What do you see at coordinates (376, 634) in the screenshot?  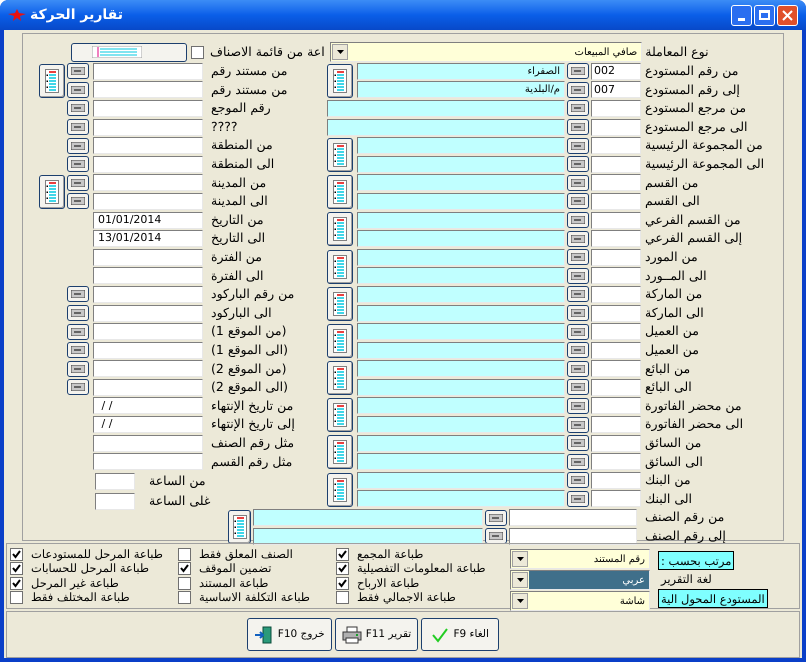 I see `toolbar-button: تقرير F11` at bounding box center [376, 634].